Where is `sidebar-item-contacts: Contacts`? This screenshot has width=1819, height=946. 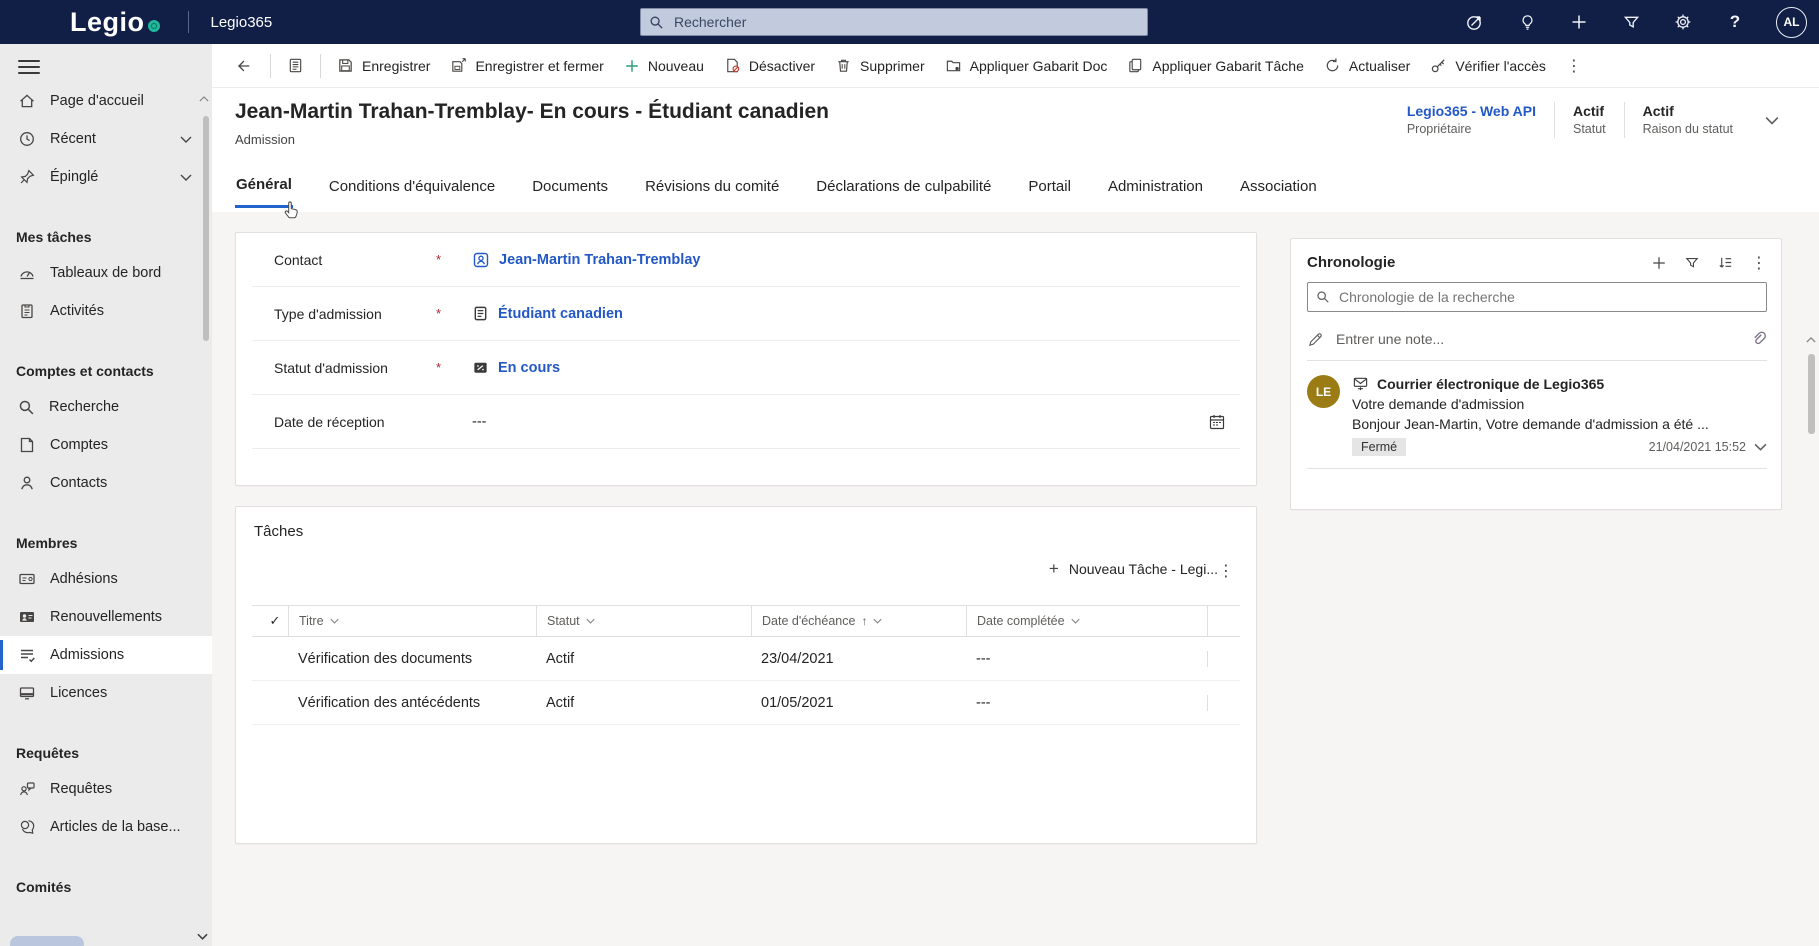 sidebar-item-contacts: Contacts is located at coordinates (106, 483).